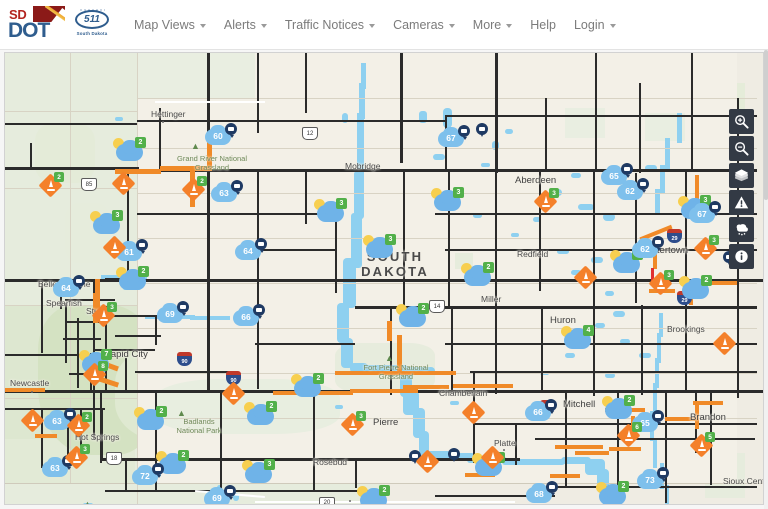  I want to click on zoom-out-icon, so click(741, 148).